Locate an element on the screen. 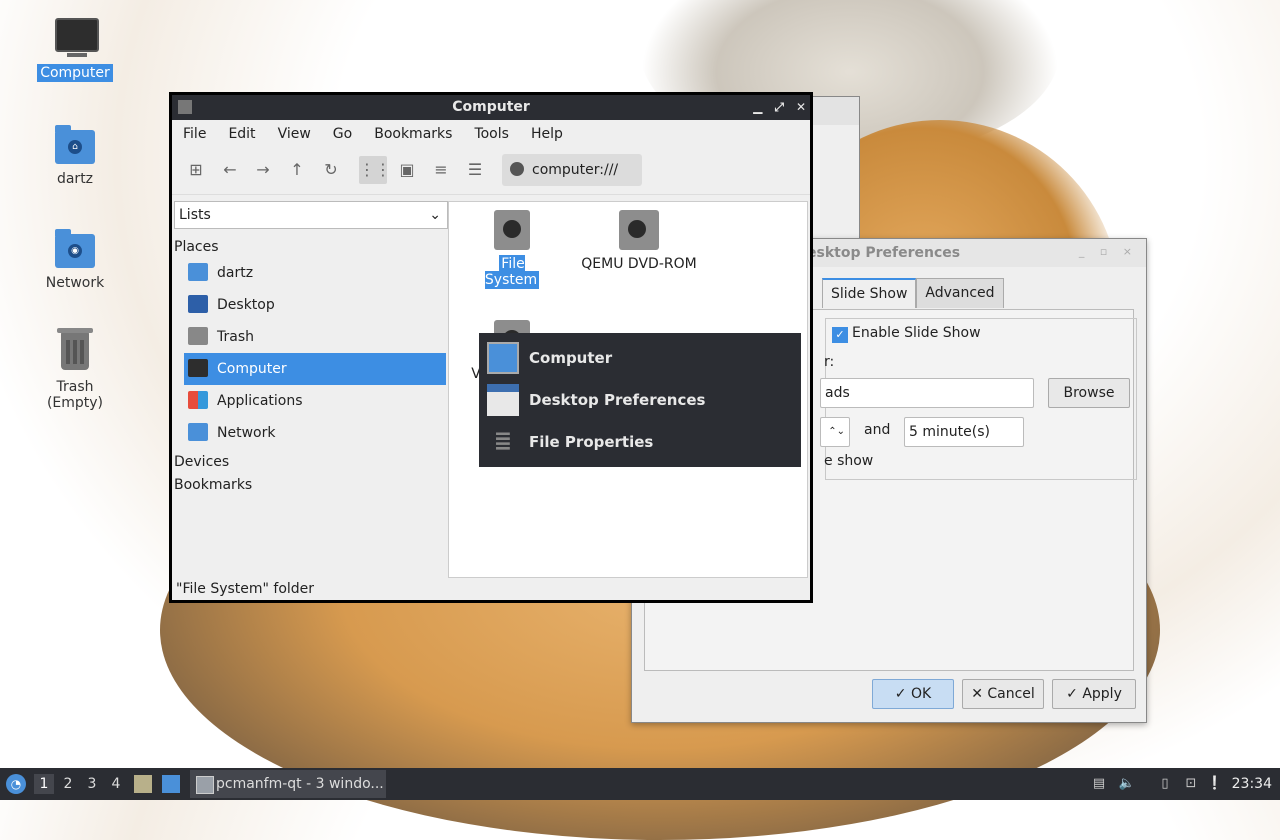 The width and height of the screenshot is (1280, 840). switcher-item-label: Desktop Preferences is located at coordinates (617, 400).